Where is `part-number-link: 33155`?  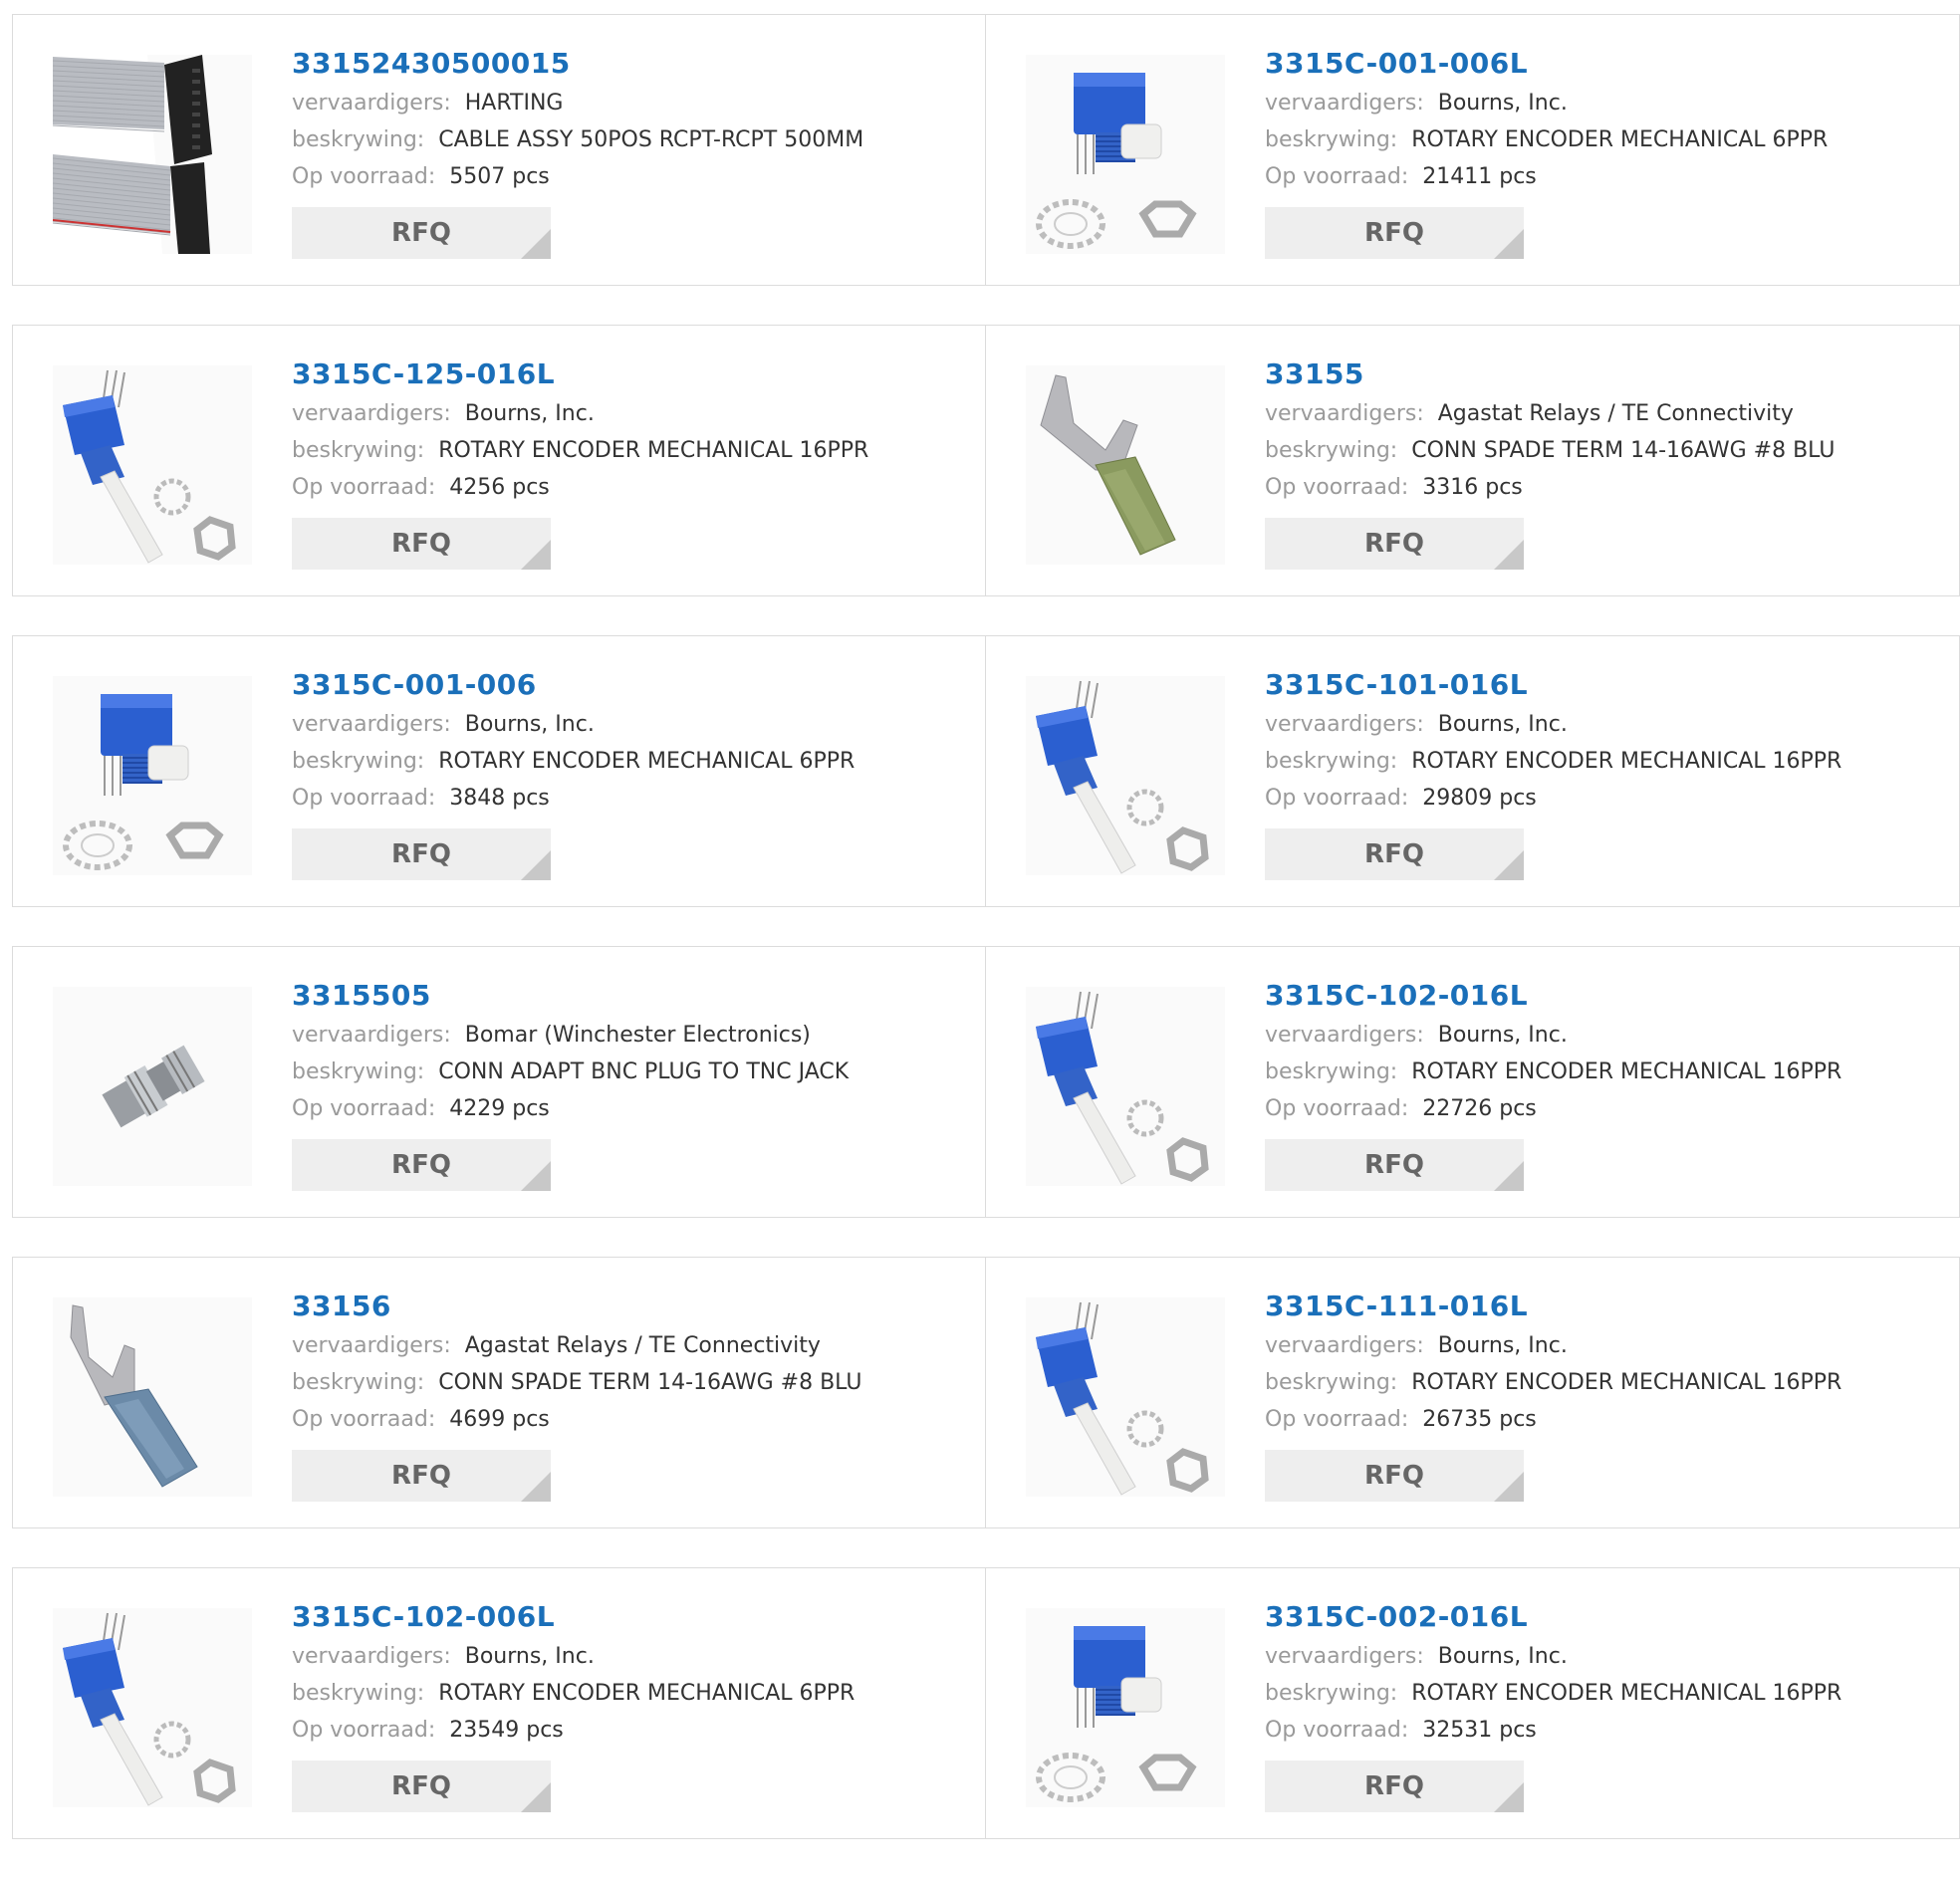 part-number-link: 33155 is located at coordinates (1550, 374).